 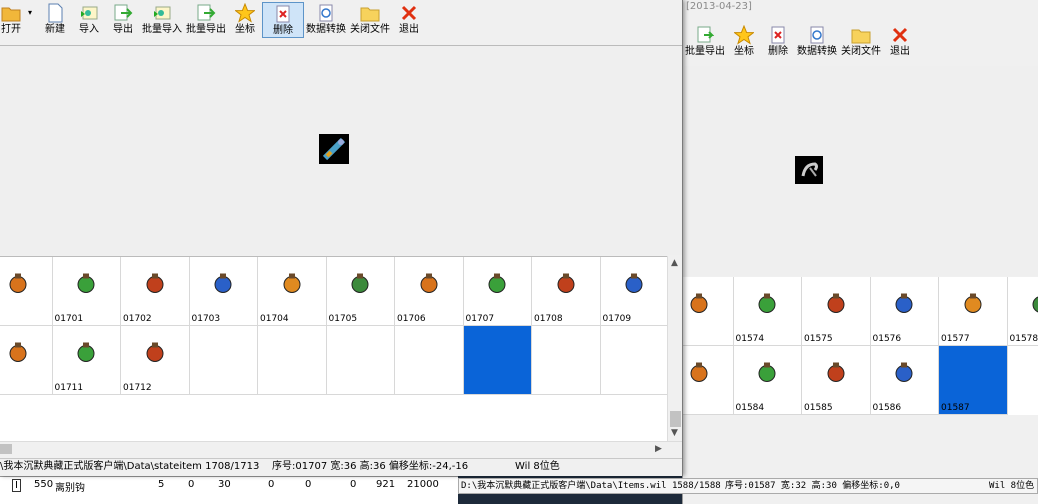 I want to click on preview-sprite, so click(x=334, y=149).